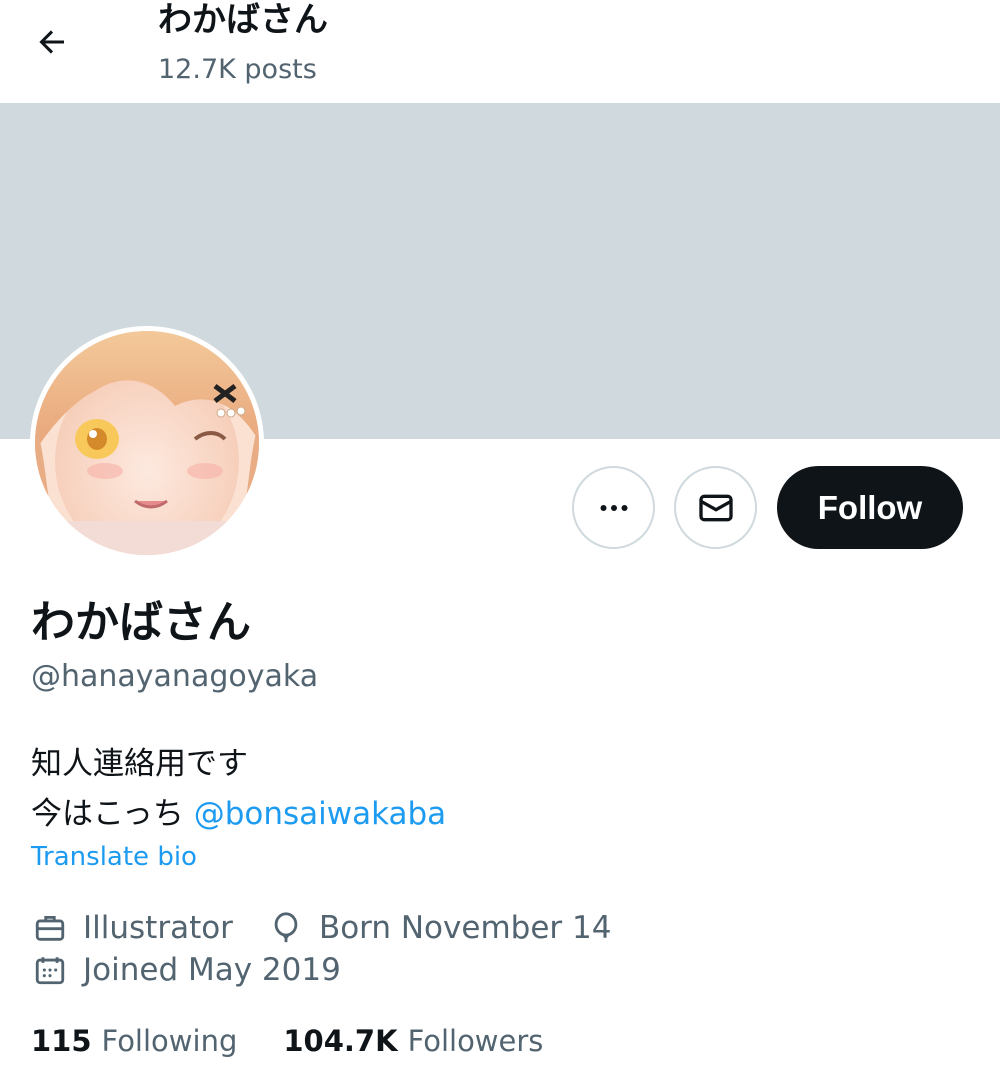 The image size is (1000, 1066). What do you see at coordinates (243, 20) in the screenshot?
I see `header-title: わかばさん` at bounding box center [243, 20].